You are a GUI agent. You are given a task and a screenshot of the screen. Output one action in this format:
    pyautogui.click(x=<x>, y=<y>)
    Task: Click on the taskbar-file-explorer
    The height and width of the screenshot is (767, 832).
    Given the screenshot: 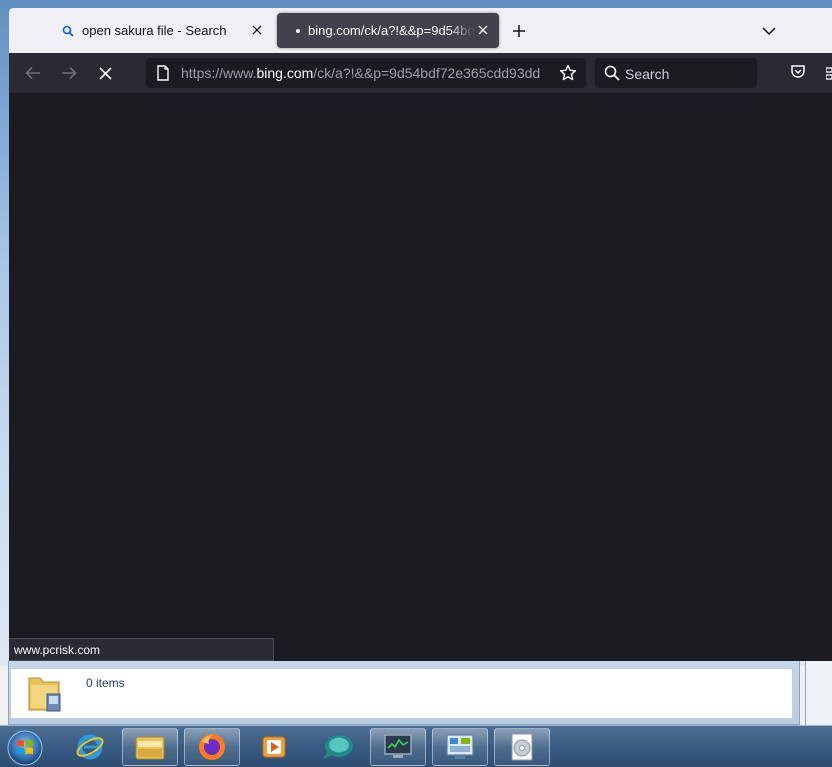 What is the action you would take?
    pyautogui.click(x=150, y=747)
    